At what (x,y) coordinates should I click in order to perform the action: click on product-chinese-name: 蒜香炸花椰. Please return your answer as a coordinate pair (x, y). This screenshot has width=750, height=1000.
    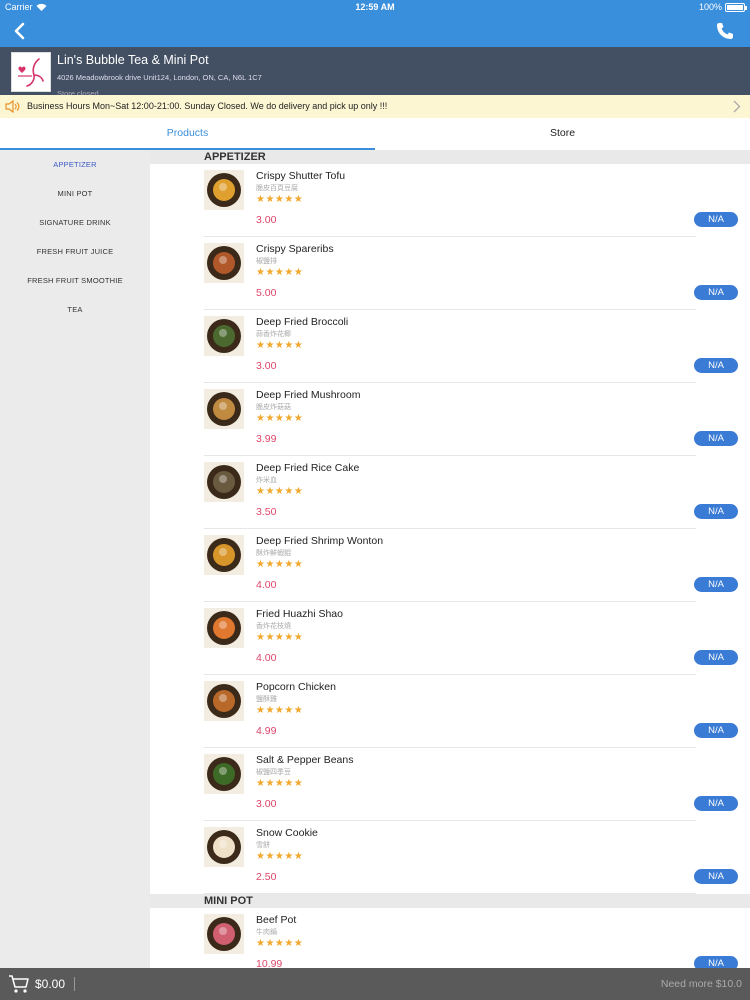
    Looking at the image, I should click on (273, 334).